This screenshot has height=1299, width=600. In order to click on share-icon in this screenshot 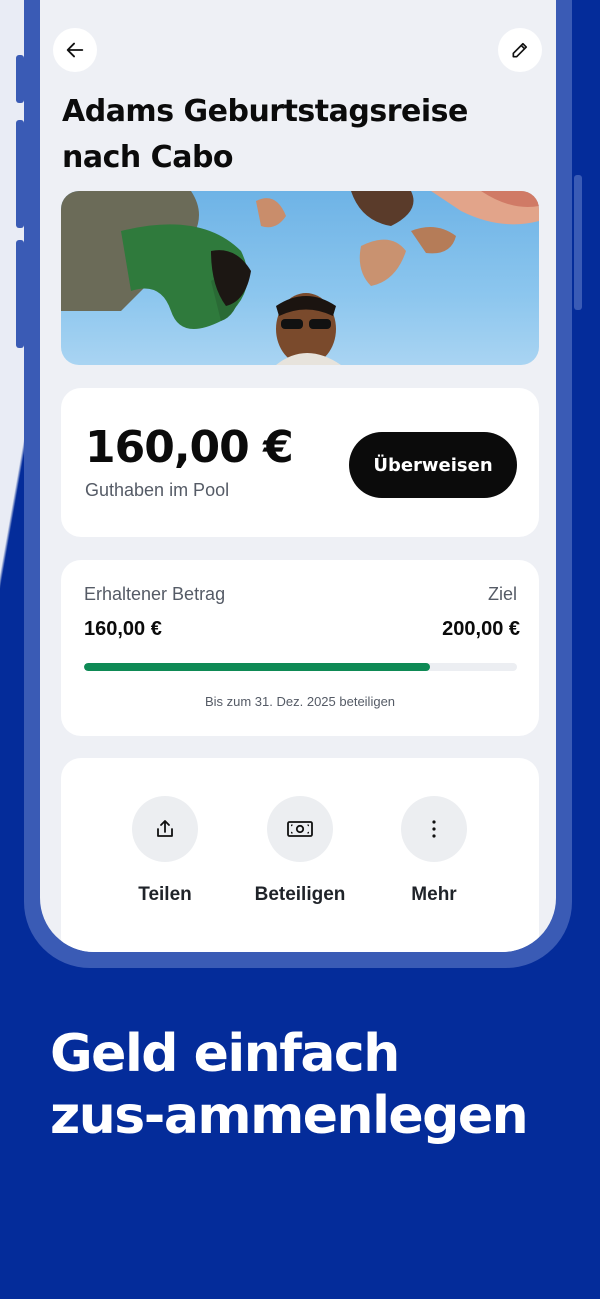, I will do `click(165, 828)`.